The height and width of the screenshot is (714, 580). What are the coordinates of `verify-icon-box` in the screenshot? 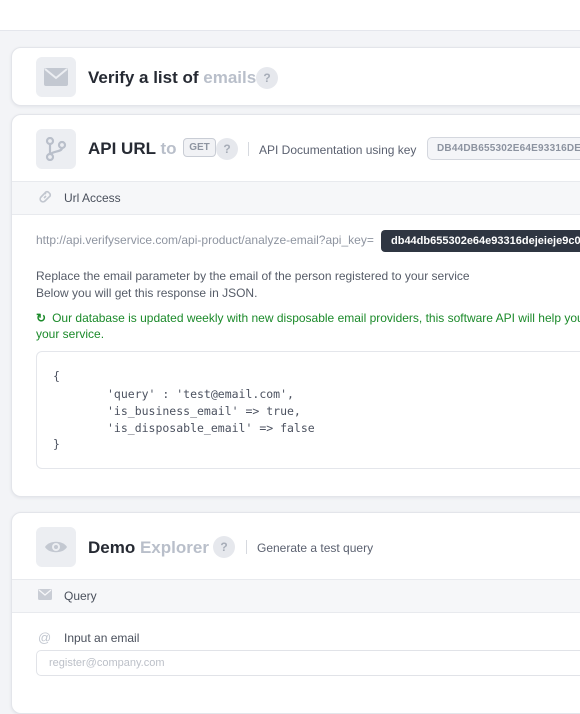 It's located at (56, 77).